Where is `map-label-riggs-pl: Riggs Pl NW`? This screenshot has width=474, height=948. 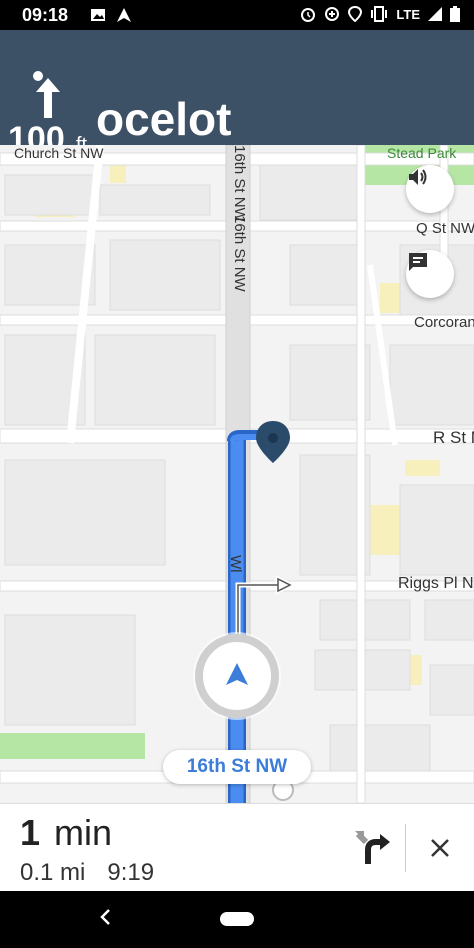 map-label-riggs-pl: Riggs Pl NW is located at coordinates (436, 583).